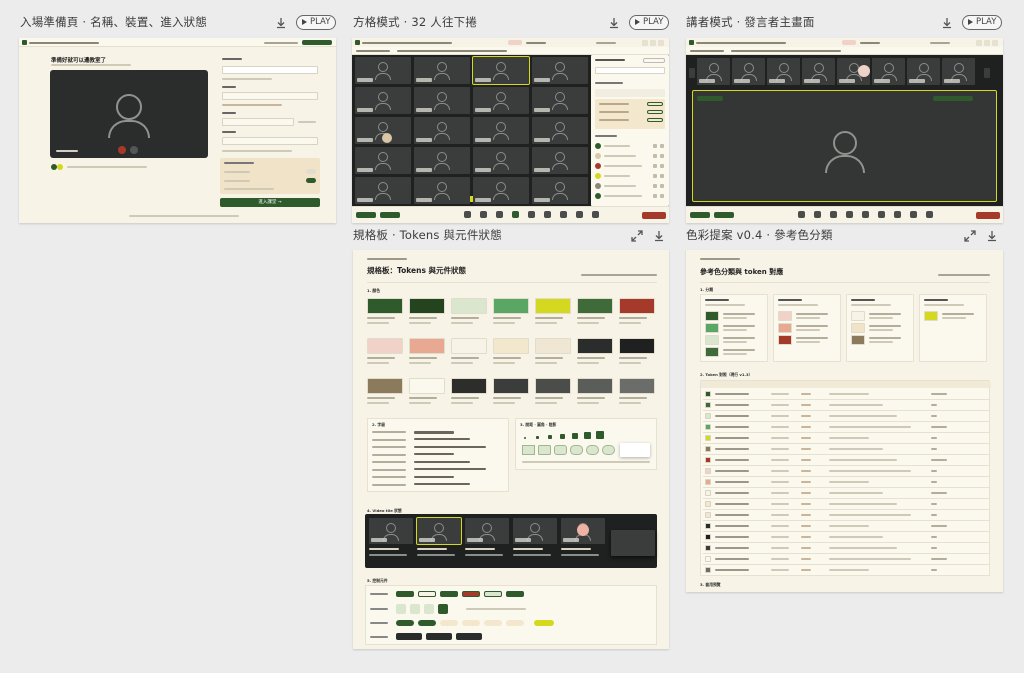  I want to click on panel-controls: PLAY, so click(971, 22).